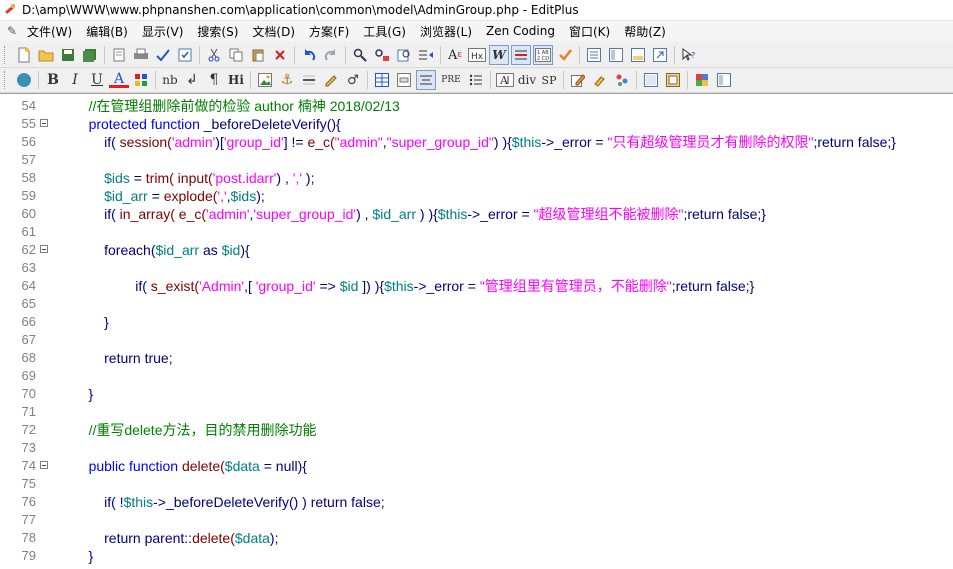  I want to click on menu-zen-coding: Zen Coding, so click(520, 31).